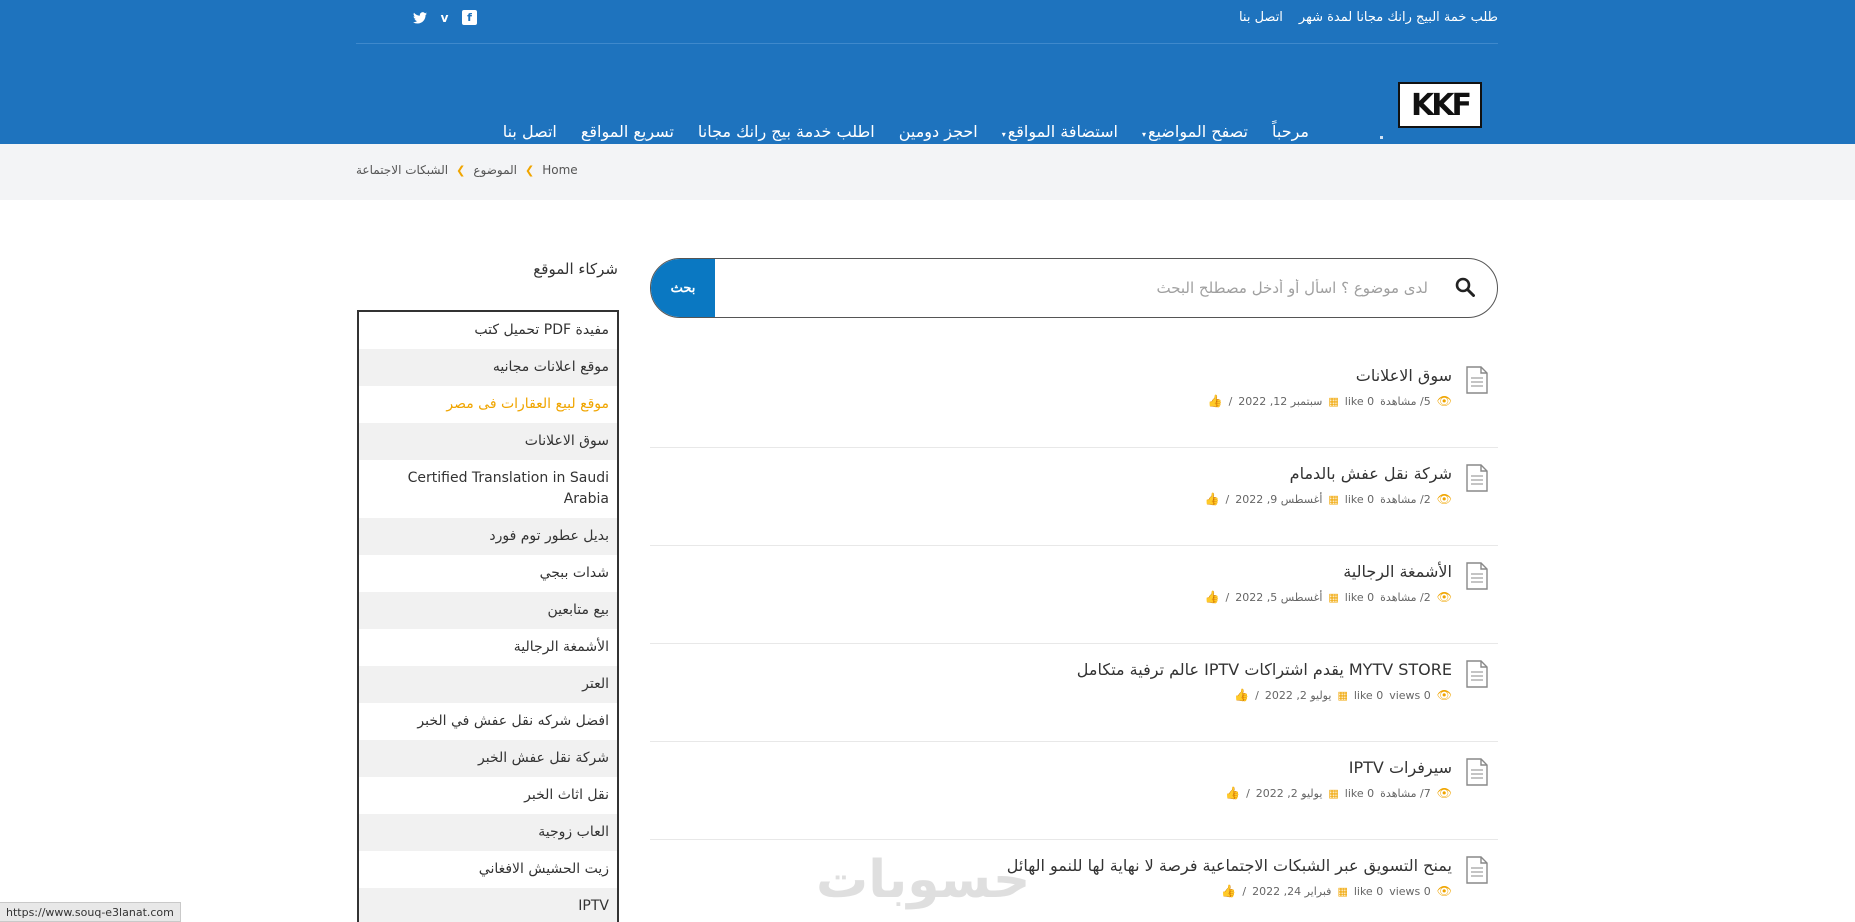 The image size is (1855, 922). I want to click on partner-link: شركة نقل عفش الخبر, so click(488, 758).